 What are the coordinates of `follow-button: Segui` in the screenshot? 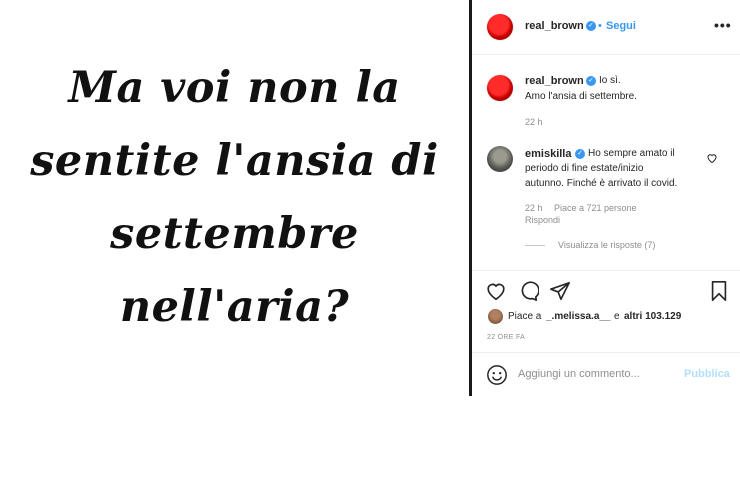 It's located at (621, 26).